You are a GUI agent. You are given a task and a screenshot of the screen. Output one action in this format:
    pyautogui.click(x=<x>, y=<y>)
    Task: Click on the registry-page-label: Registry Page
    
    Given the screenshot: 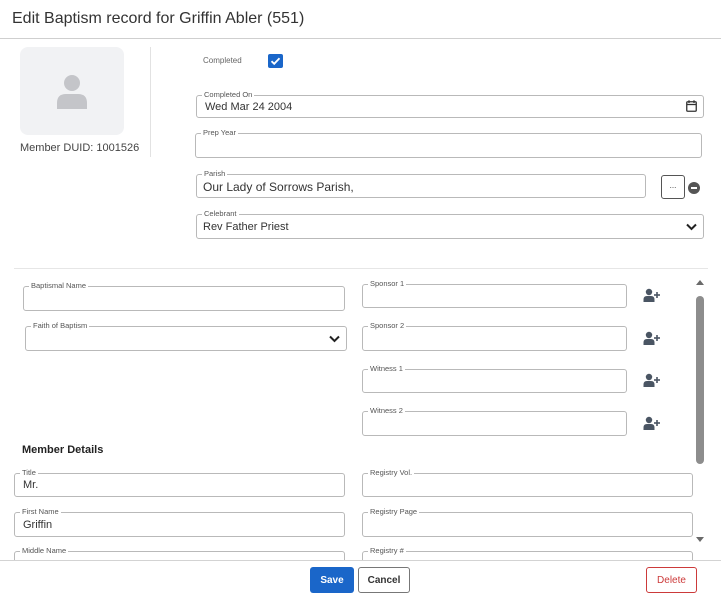 What is the action you would take?
    pyautogui.click(x=394, y=512)
    